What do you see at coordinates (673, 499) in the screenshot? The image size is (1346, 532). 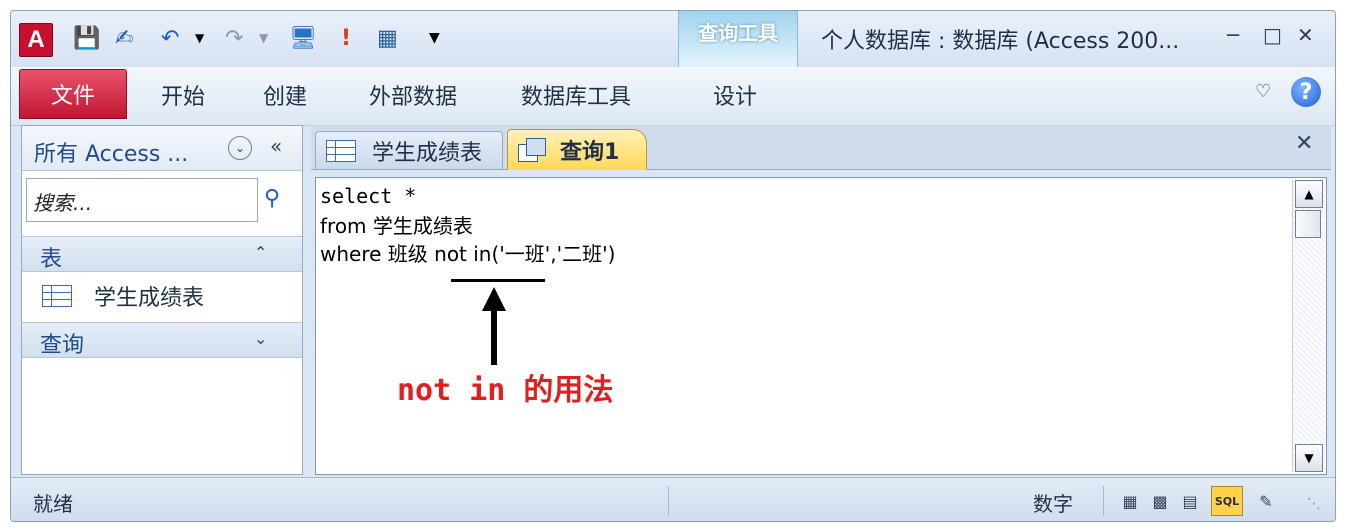 I see `status-bar: 就绪 数字 ▦ ▩ ▤ SQL ✎ ⋱` at bounding box center [673, 499].